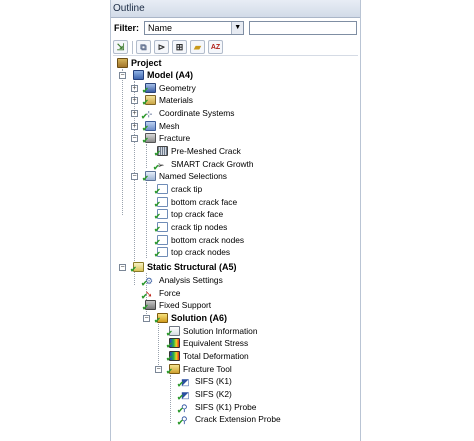 The image size is (474, 441). Describe the element at coordinates (195, 202) in the screenshot. I see `tree-item-bottom-crack-face: ✔ bottom crack face` at that location.